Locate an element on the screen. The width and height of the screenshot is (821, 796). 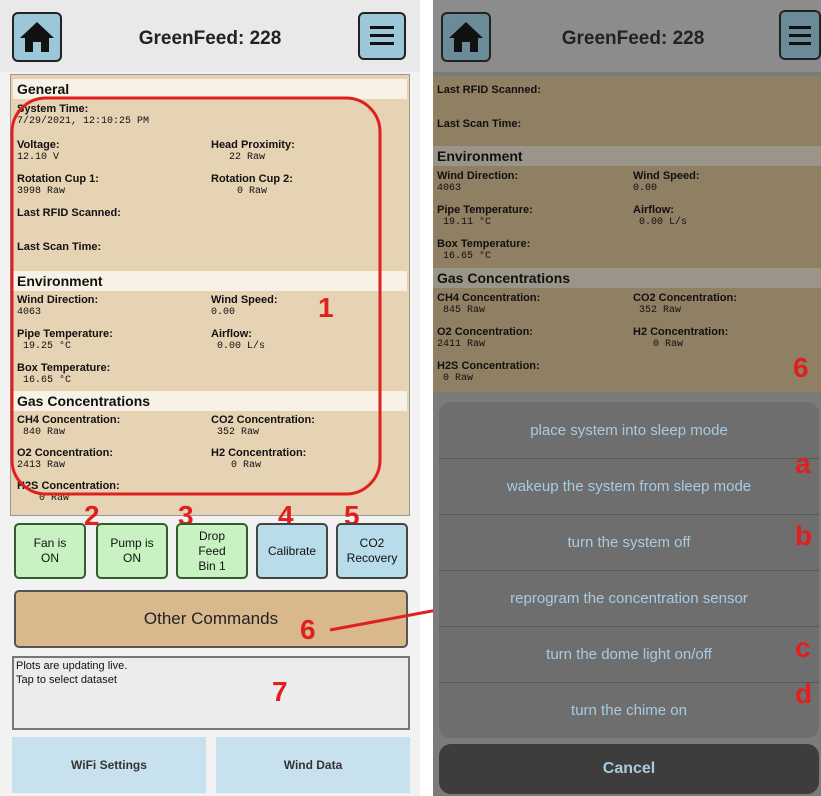
right-co2-label: CO2 Concentration: is located at coordinates (685, 298).